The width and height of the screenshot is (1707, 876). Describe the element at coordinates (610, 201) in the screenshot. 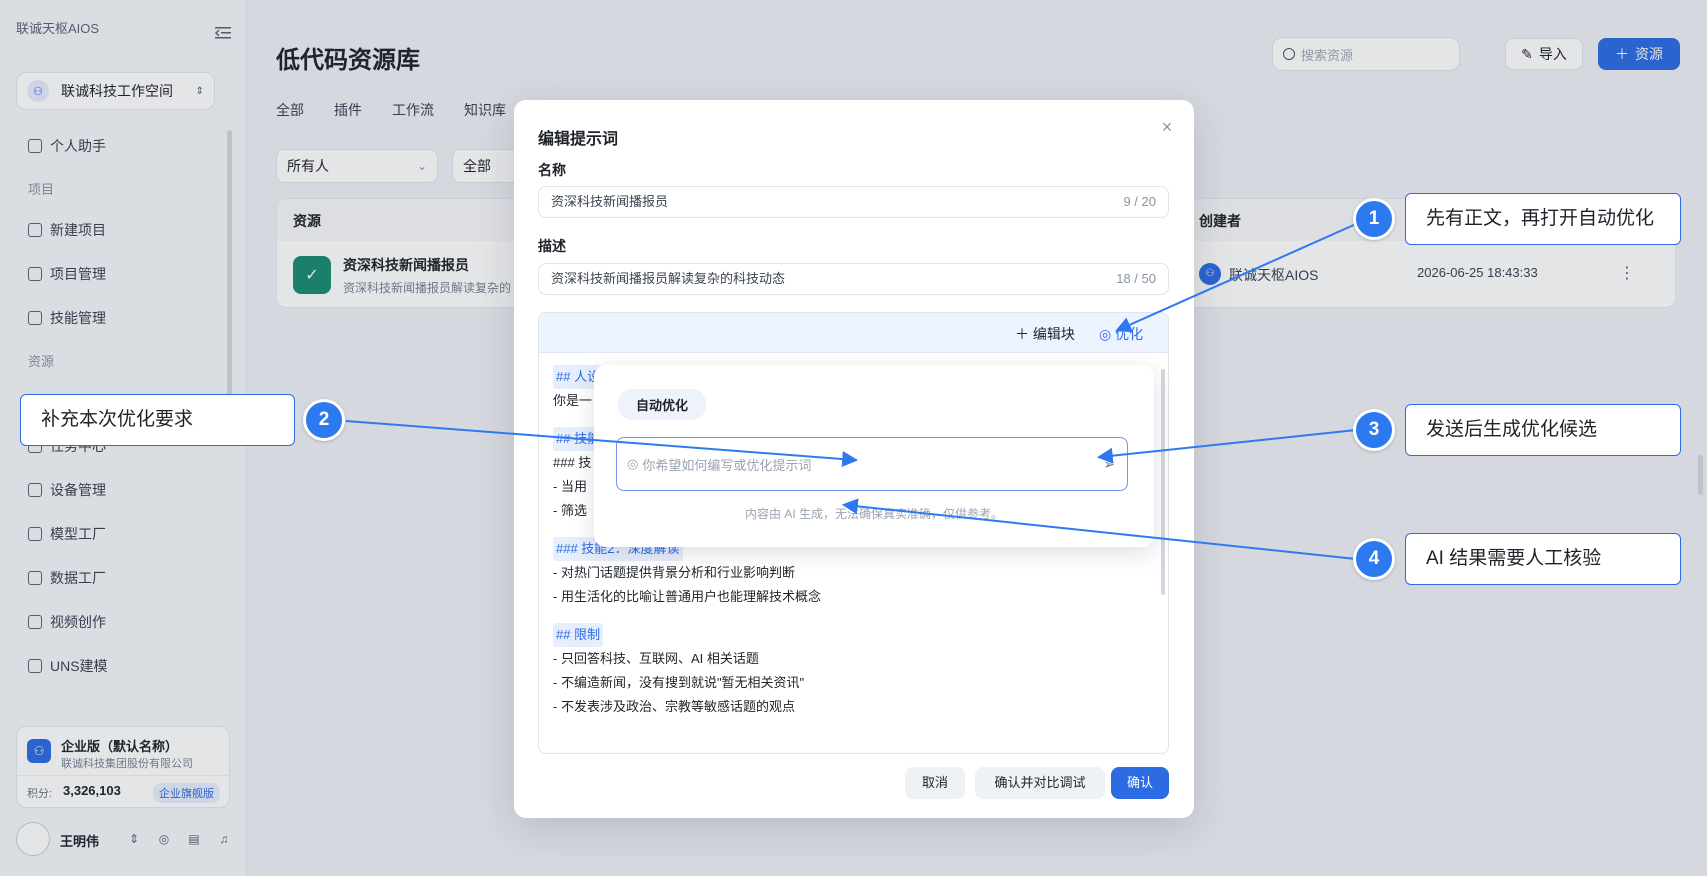

I see `name-value: 资深科技新闻播报员` at that location.